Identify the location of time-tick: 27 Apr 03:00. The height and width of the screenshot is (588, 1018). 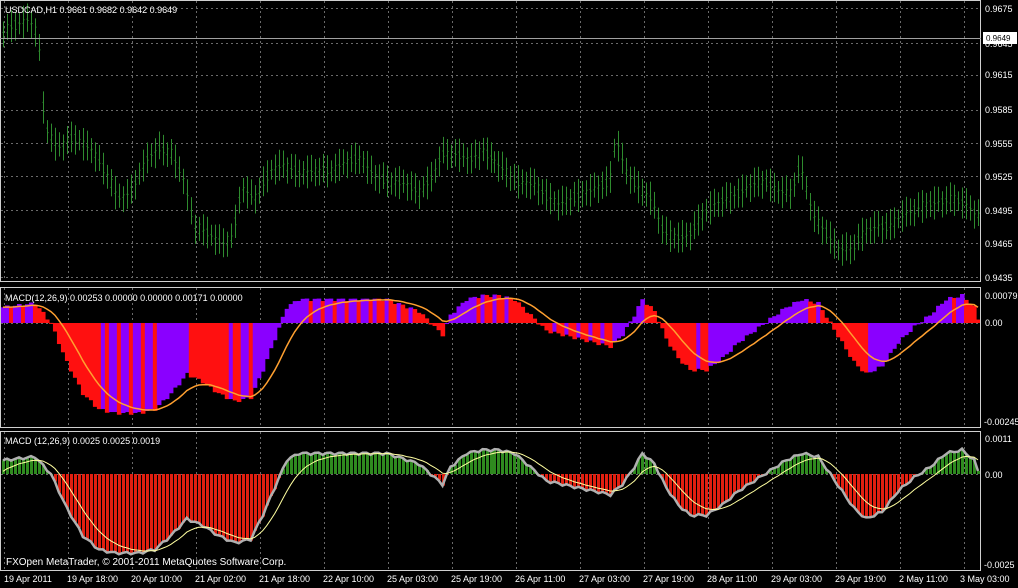
(604, 579).